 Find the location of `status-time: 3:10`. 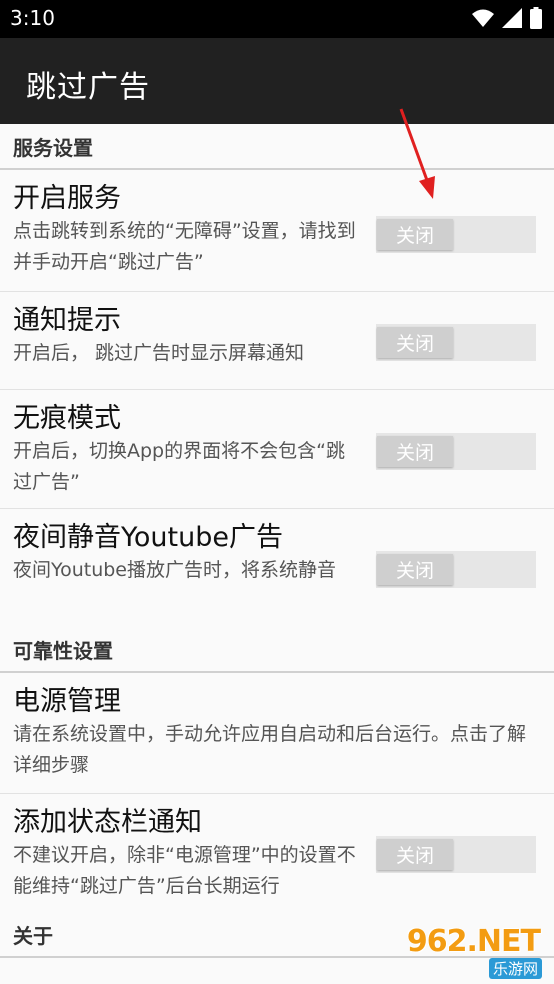

status-time: 3:10 is located at coordinates (32, 18).